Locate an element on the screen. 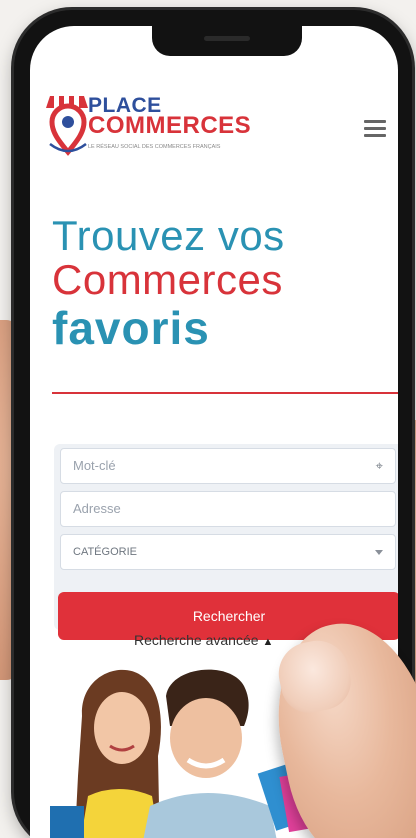 Image resolution: width=416 pixels, height=838 pixels. phone-notch is located at coordinates (227, 41).